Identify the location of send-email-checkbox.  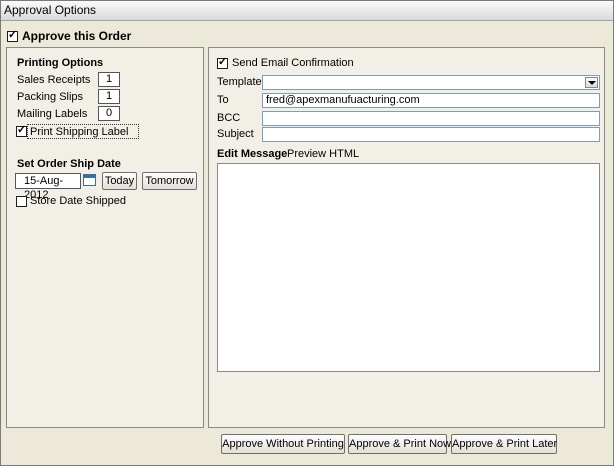
(222, 62).